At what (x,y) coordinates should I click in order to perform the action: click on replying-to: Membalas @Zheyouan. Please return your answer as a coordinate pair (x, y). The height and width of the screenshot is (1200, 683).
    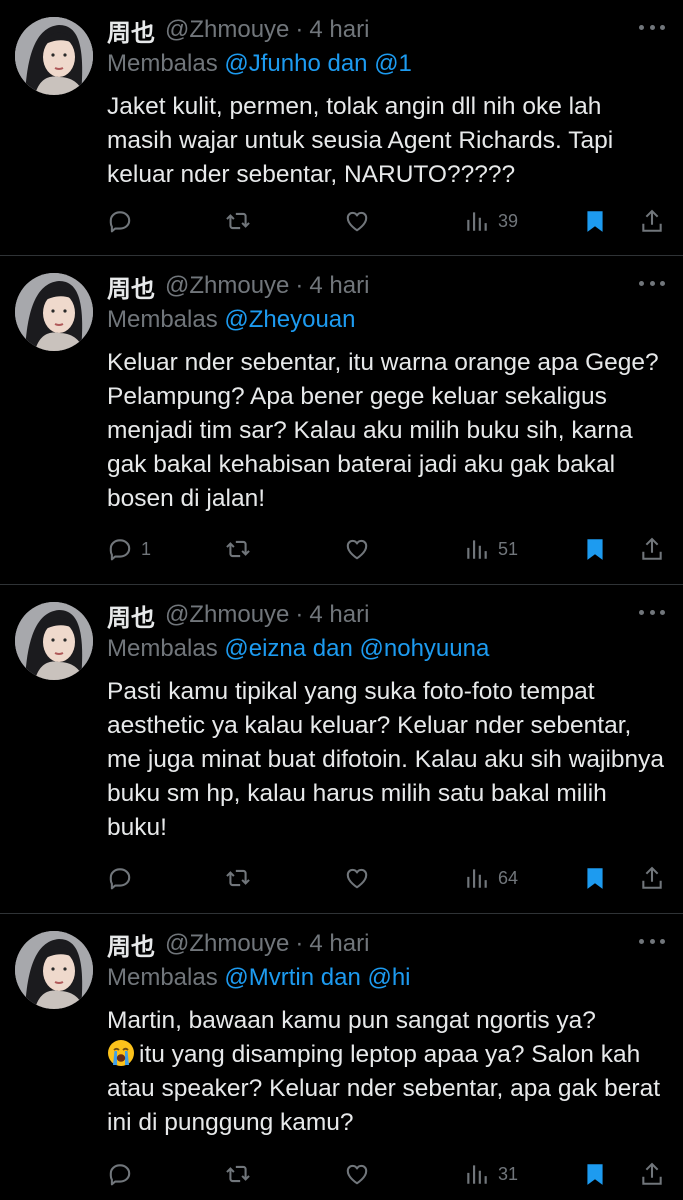
    Looking at the image, I should click on (231, 320).